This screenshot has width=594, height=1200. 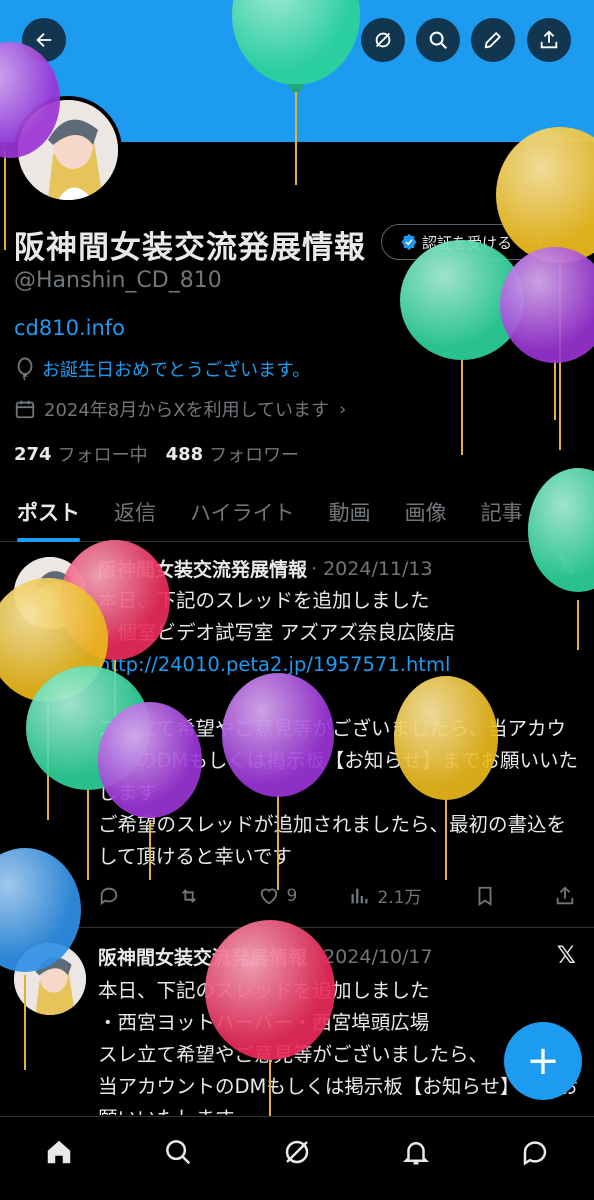 I want to click on avatar-image, so click(x=68, y=150).